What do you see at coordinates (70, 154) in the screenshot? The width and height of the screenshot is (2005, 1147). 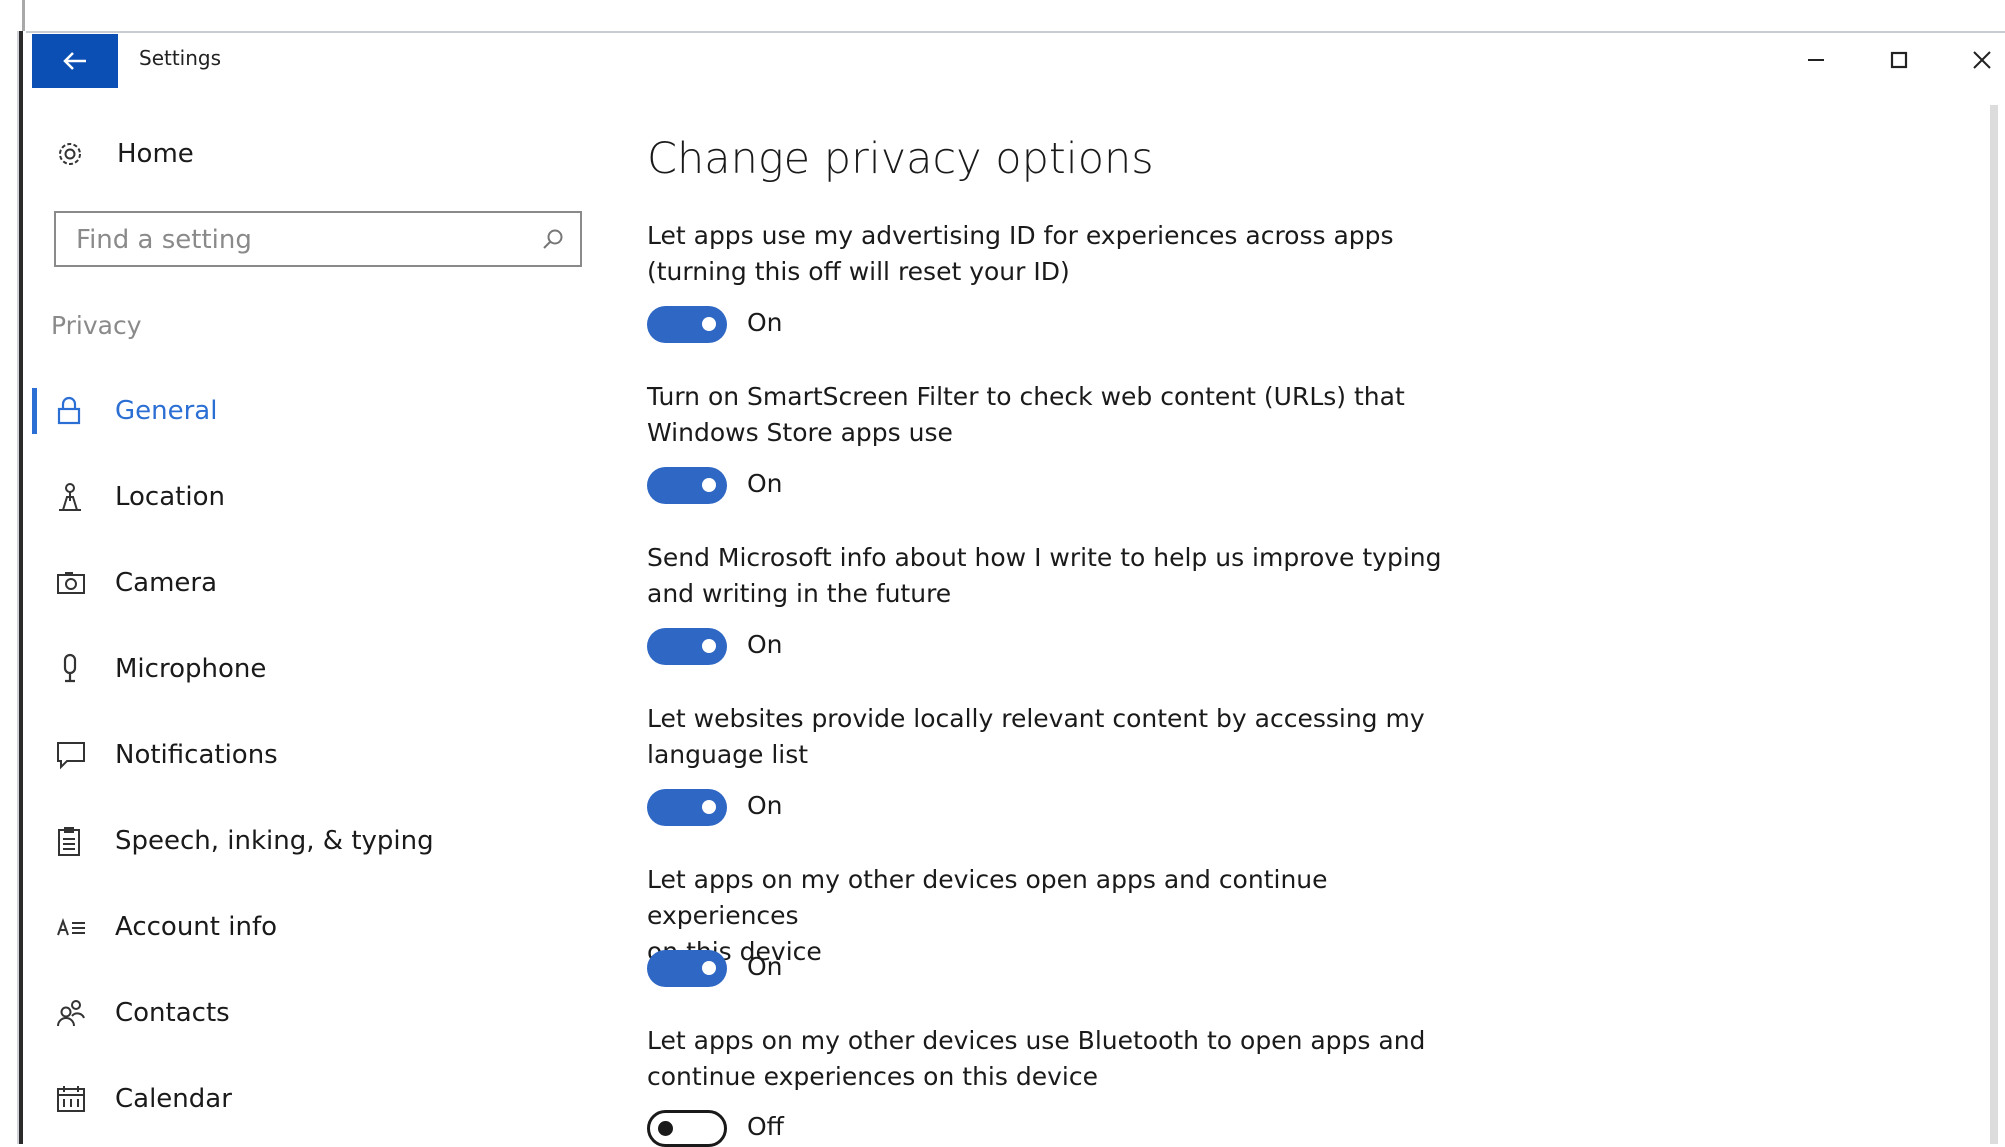 I see `gear-icon` at bounding box center [70, 154].